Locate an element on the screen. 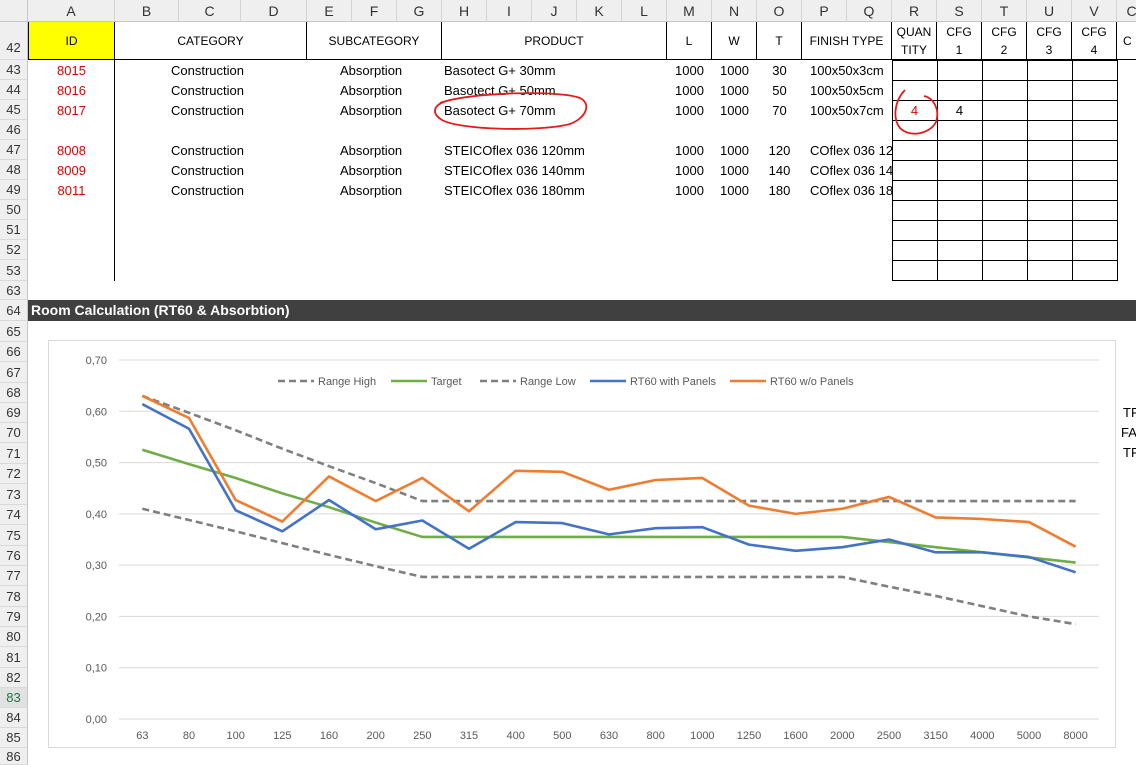 Image resolution: width=1136 pixels, height=765 pixels. row-header-72: 72 is located at coordinates (14, 474).